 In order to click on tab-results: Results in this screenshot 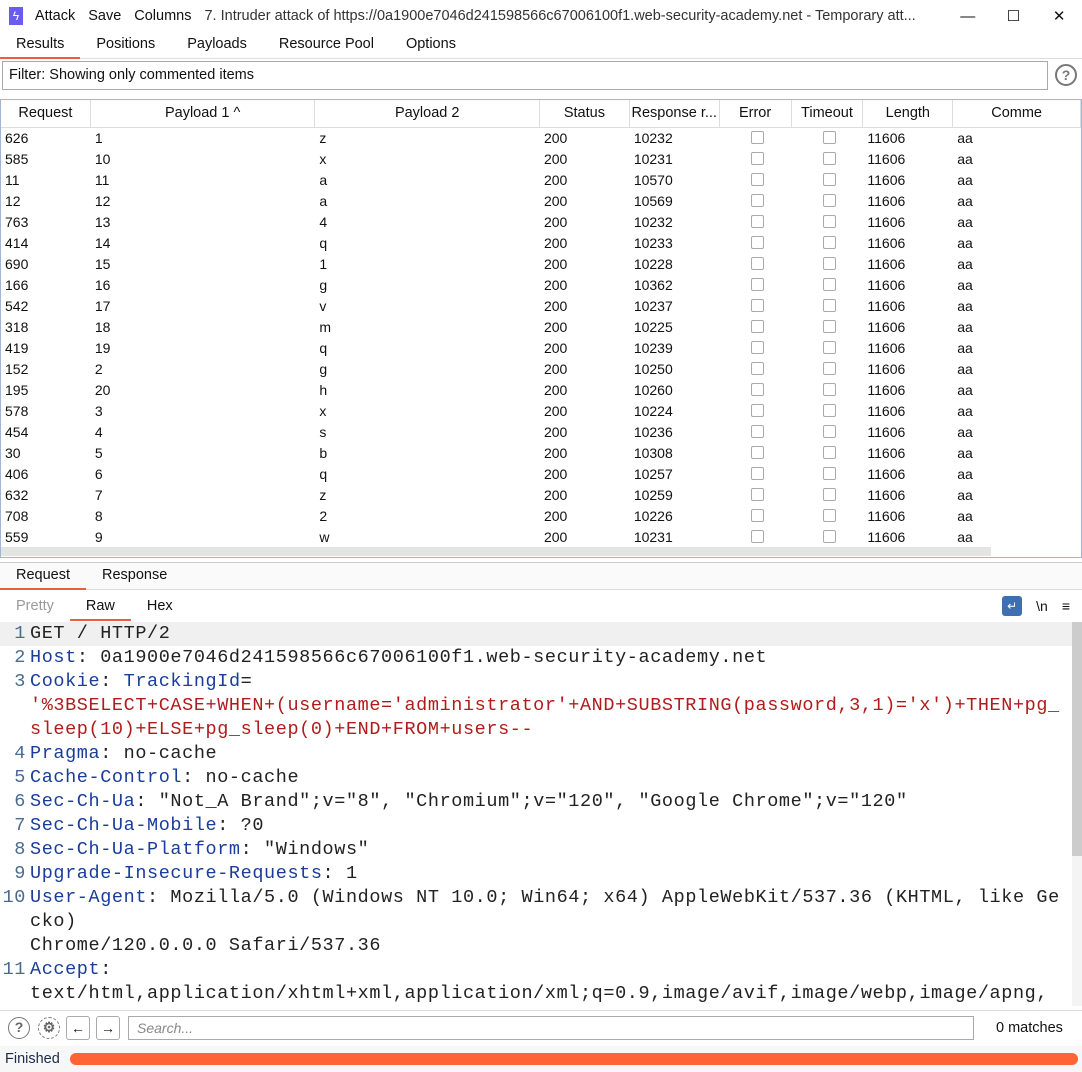, I will do `click(40, 45)`.